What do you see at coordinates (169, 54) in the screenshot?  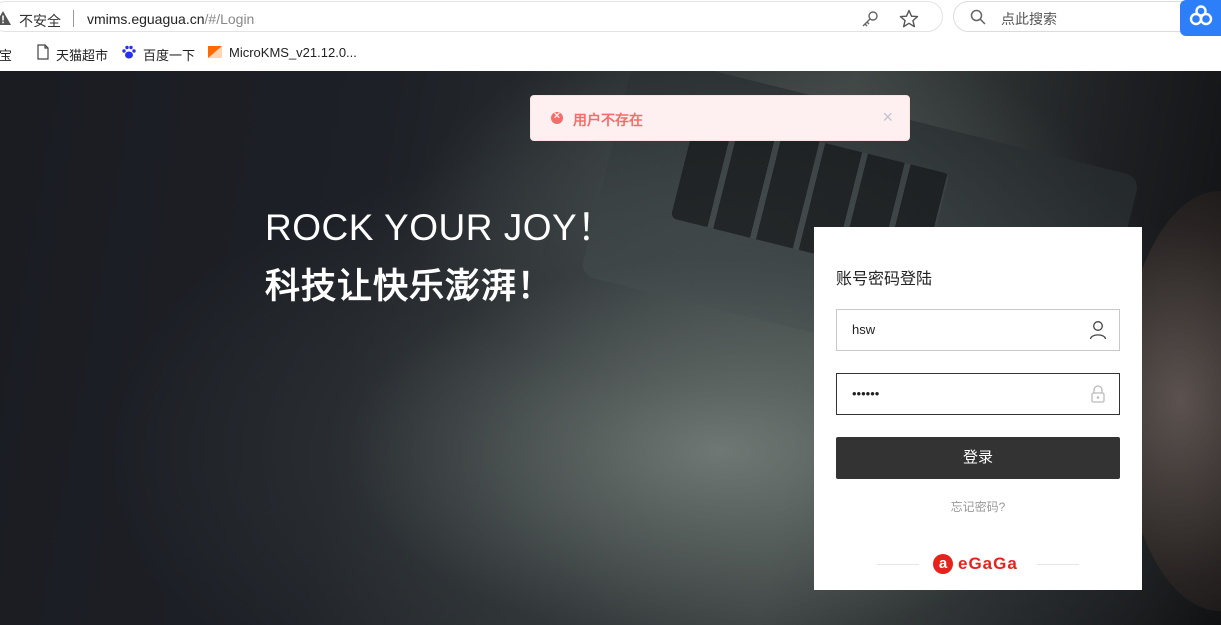 I see `bookmark-baidu: 百度一下` at bounding box center [169, 54].